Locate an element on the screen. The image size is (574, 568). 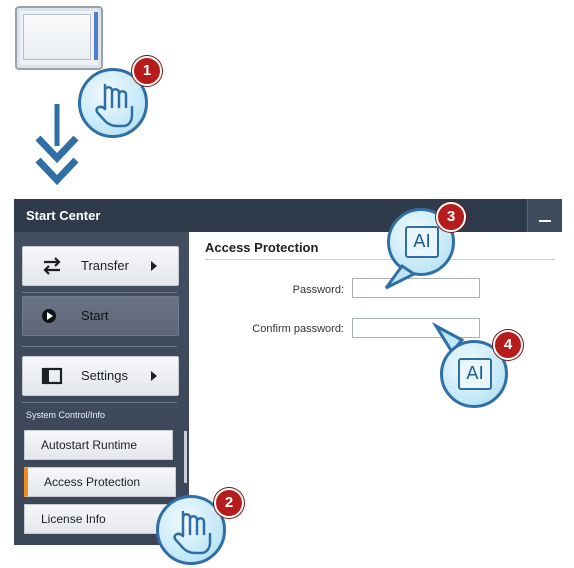
window-title: Start Center is located at coordinates (63, 215).